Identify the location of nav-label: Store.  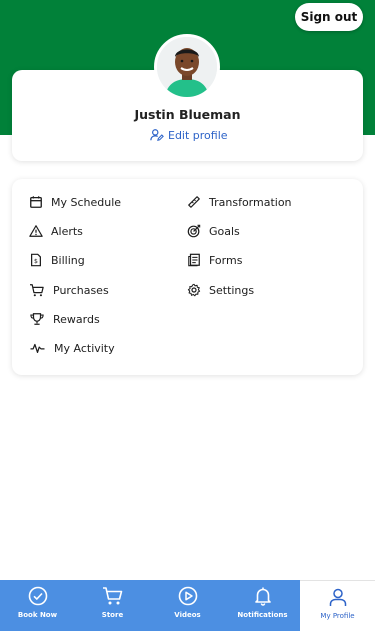
(112, 615).